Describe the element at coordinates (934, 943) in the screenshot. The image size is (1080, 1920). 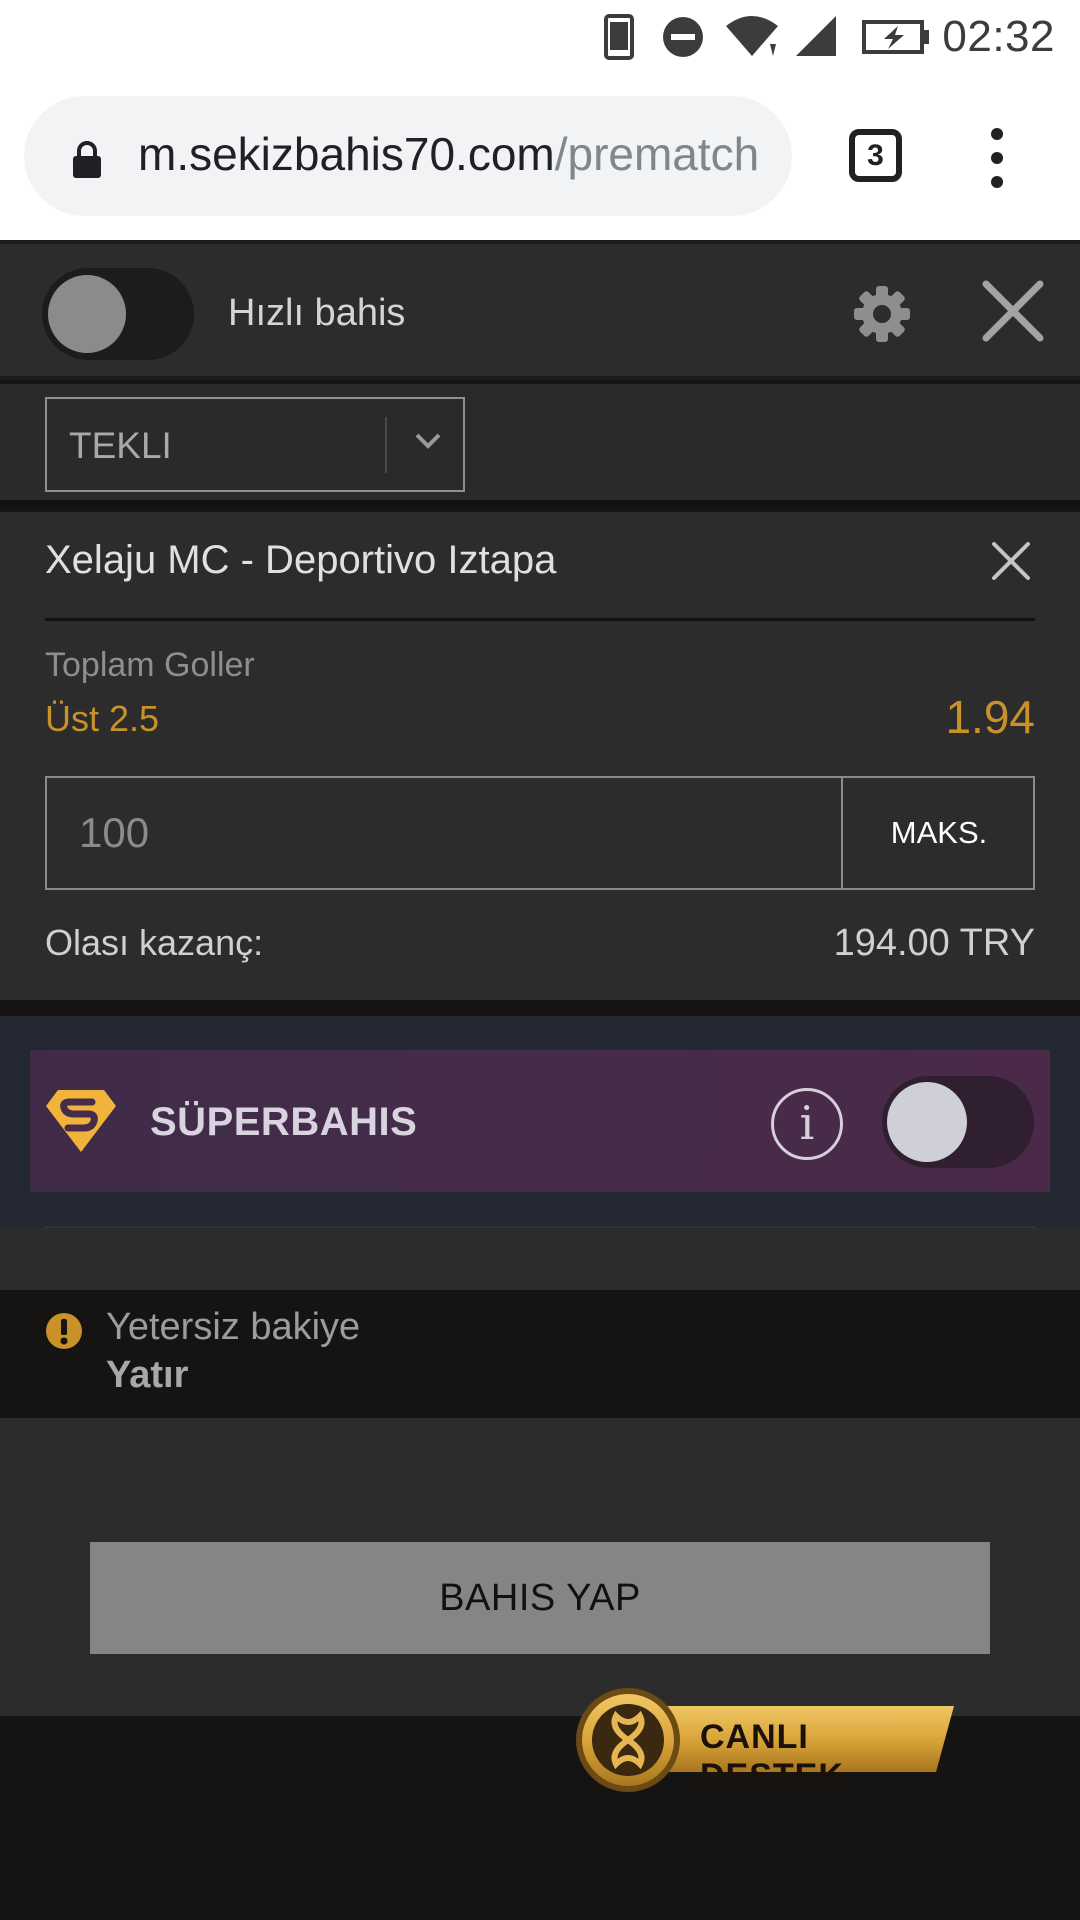
I see `possible-win-value: 194.00 TRY` at that location.